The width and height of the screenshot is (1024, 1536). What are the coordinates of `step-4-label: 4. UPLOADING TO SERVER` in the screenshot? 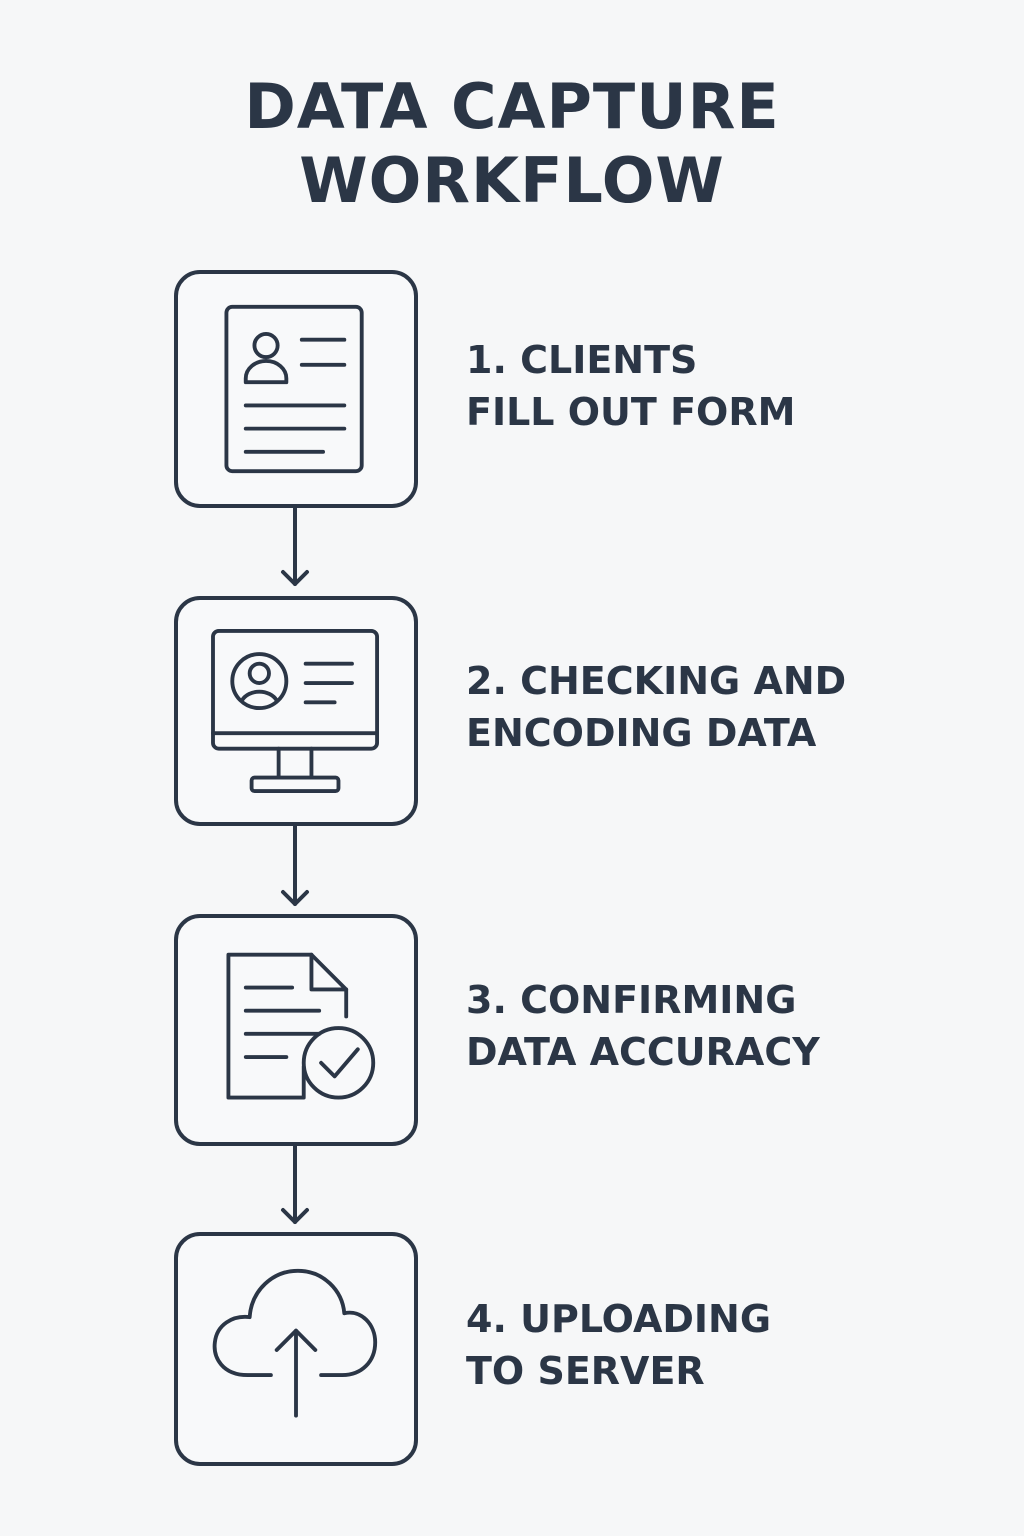 It's located at (618, 1345).